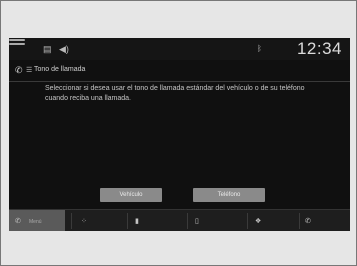  Describe the element at coordinates (47, 49) in the screenshot. I see `grid-icon: ▤` at that location.